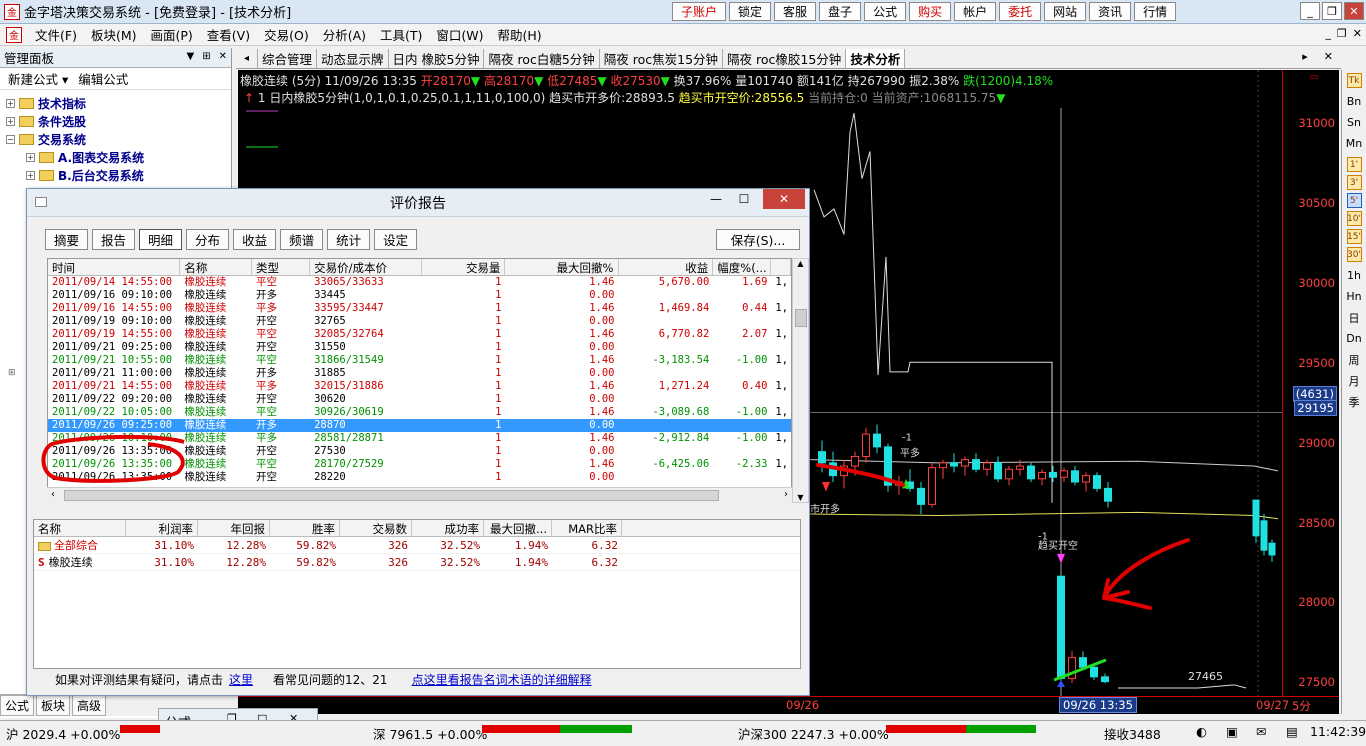  What do you see at coordinates (1354, 275) in the screenshot?
I see `period-button: 1h` at bounding box center [1354, 275].